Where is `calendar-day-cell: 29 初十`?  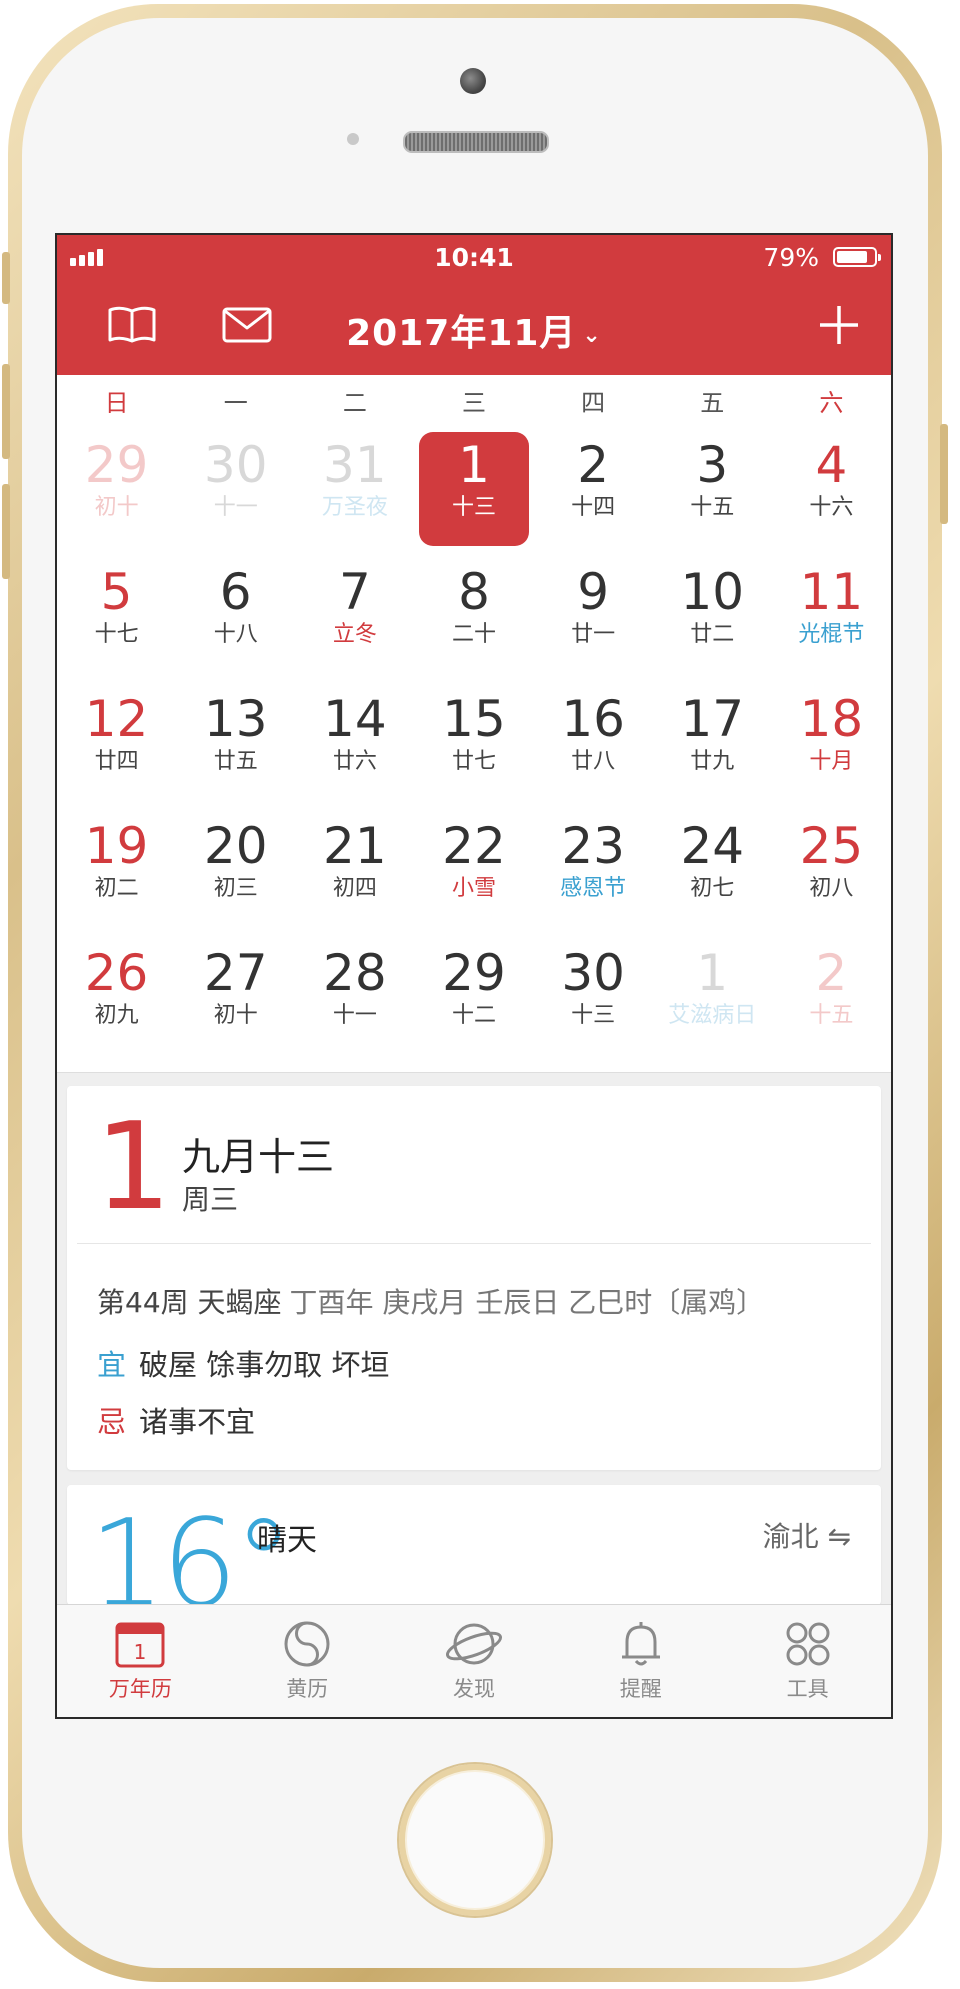
calendar-day-cell: 29 初十 is located at coordinates (116, 488).